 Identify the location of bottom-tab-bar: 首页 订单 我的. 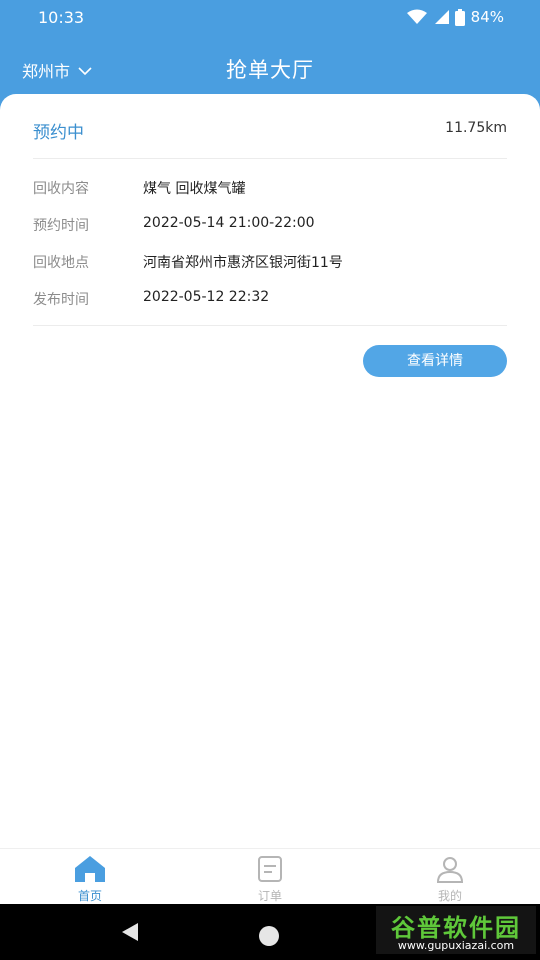
(270, 876).